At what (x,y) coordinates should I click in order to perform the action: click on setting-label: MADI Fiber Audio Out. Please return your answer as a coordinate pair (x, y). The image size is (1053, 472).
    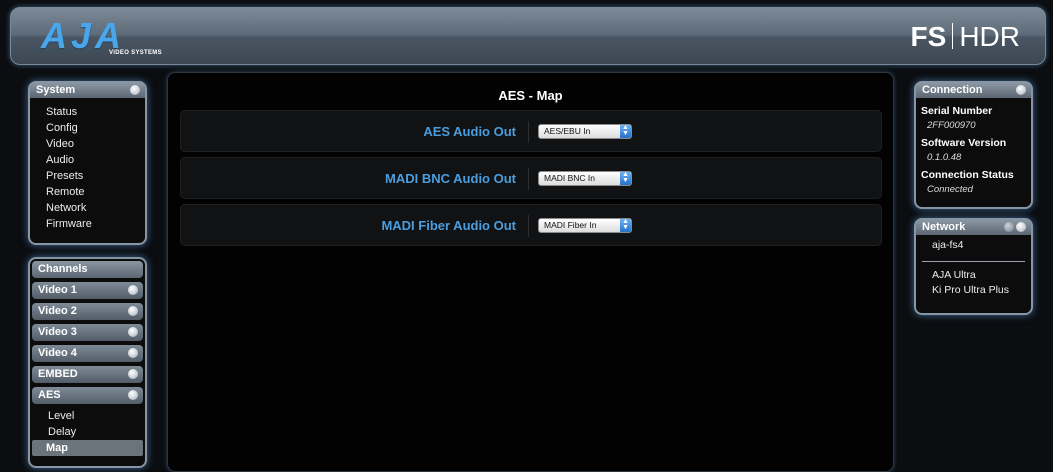
    Looking at the image, I should click on (448, 225).